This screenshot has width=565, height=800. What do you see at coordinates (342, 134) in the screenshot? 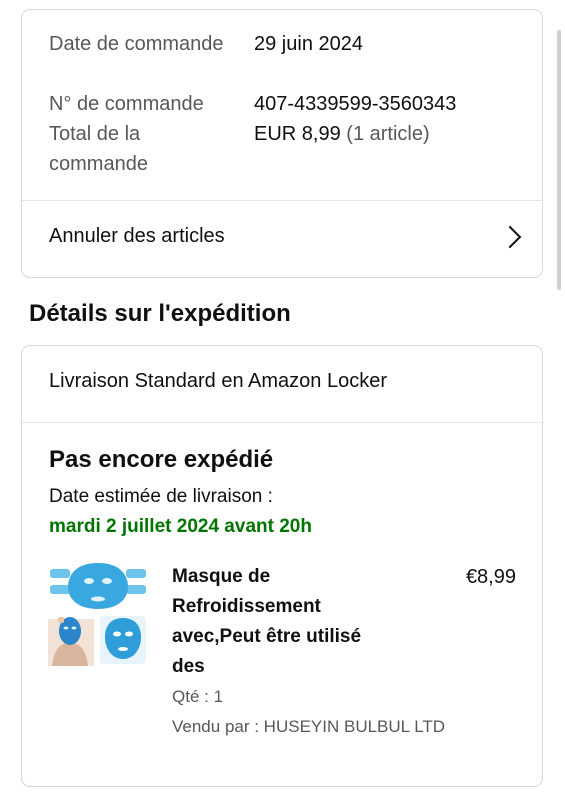
I see `order-total-value: EUR 8,99 (1 article)` at bounding box center [342, 134].